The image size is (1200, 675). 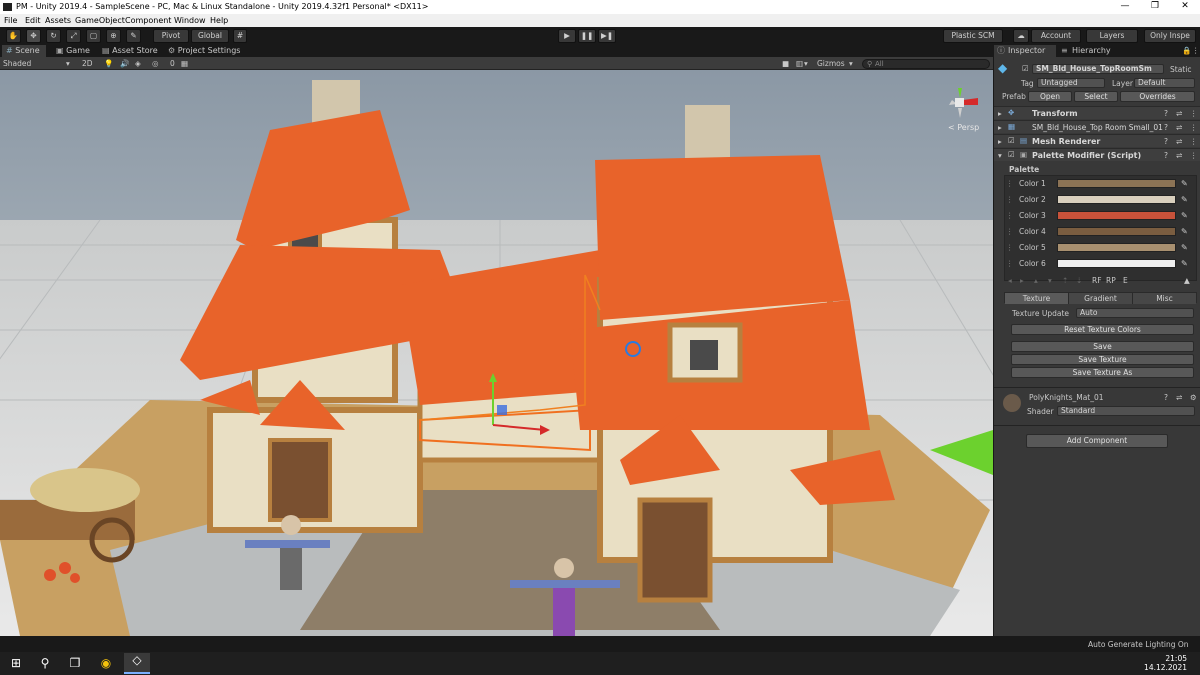 I want to click on inspector-lock-icon: 🔒, so click(x=1186, y=50).